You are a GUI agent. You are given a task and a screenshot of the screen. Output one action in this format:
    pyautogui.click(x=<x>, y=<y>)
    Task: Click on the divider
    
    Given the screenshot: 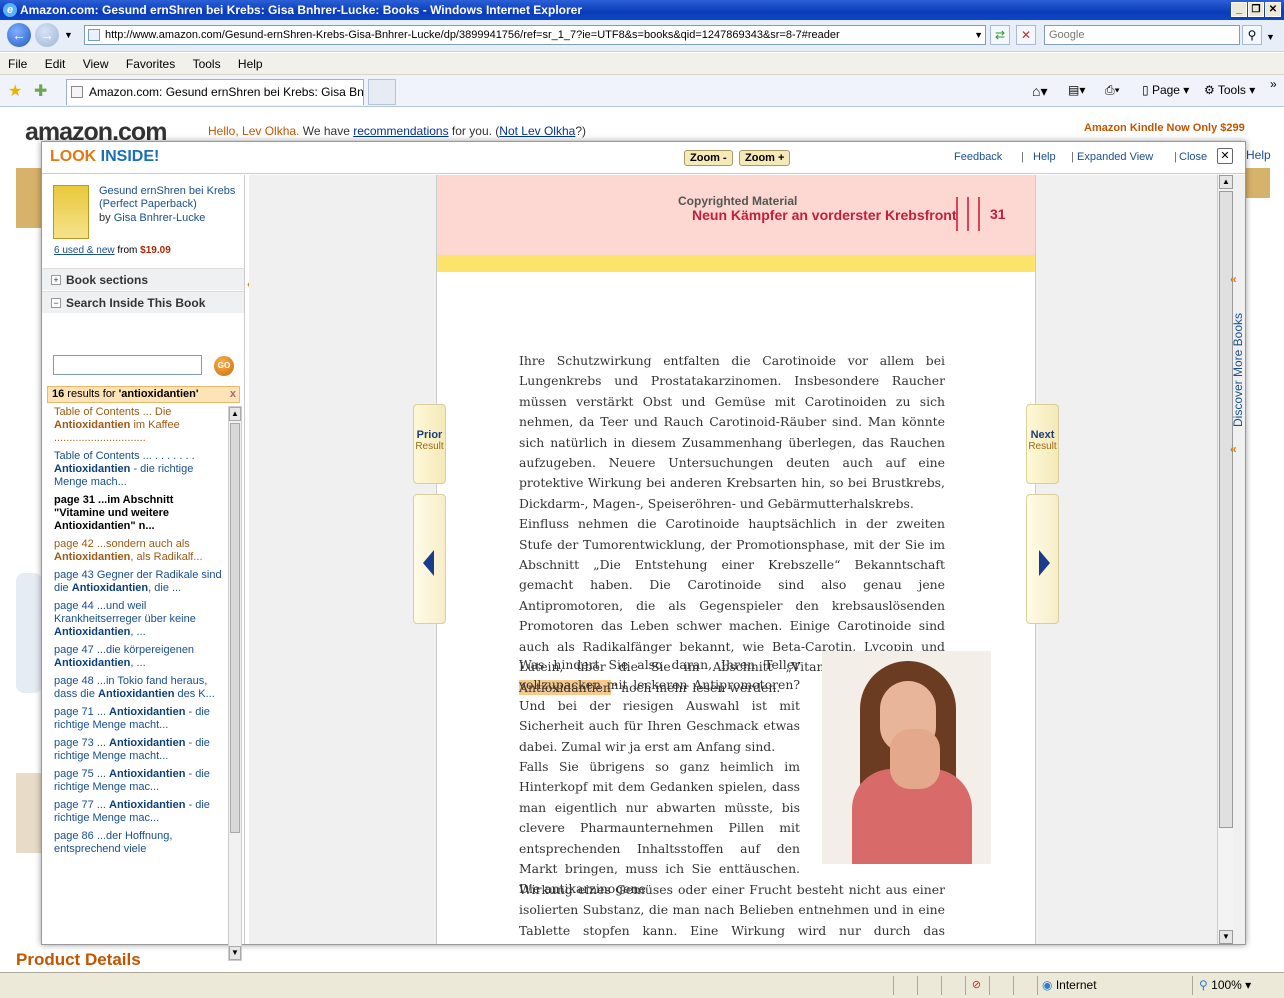 What is the action you would take?
    pyautogui.click(x=968, y=214)
    